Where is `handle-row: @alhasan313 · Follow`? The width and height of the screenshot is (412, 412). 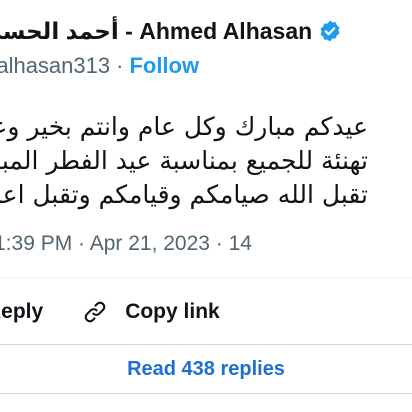
handle-row: @alhasan313 · Follow is located at coordinates (99, 66).